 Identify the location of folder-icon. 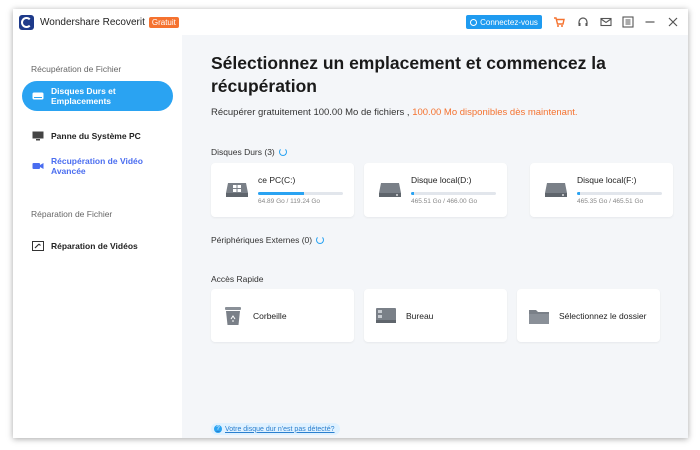
(539, 316).